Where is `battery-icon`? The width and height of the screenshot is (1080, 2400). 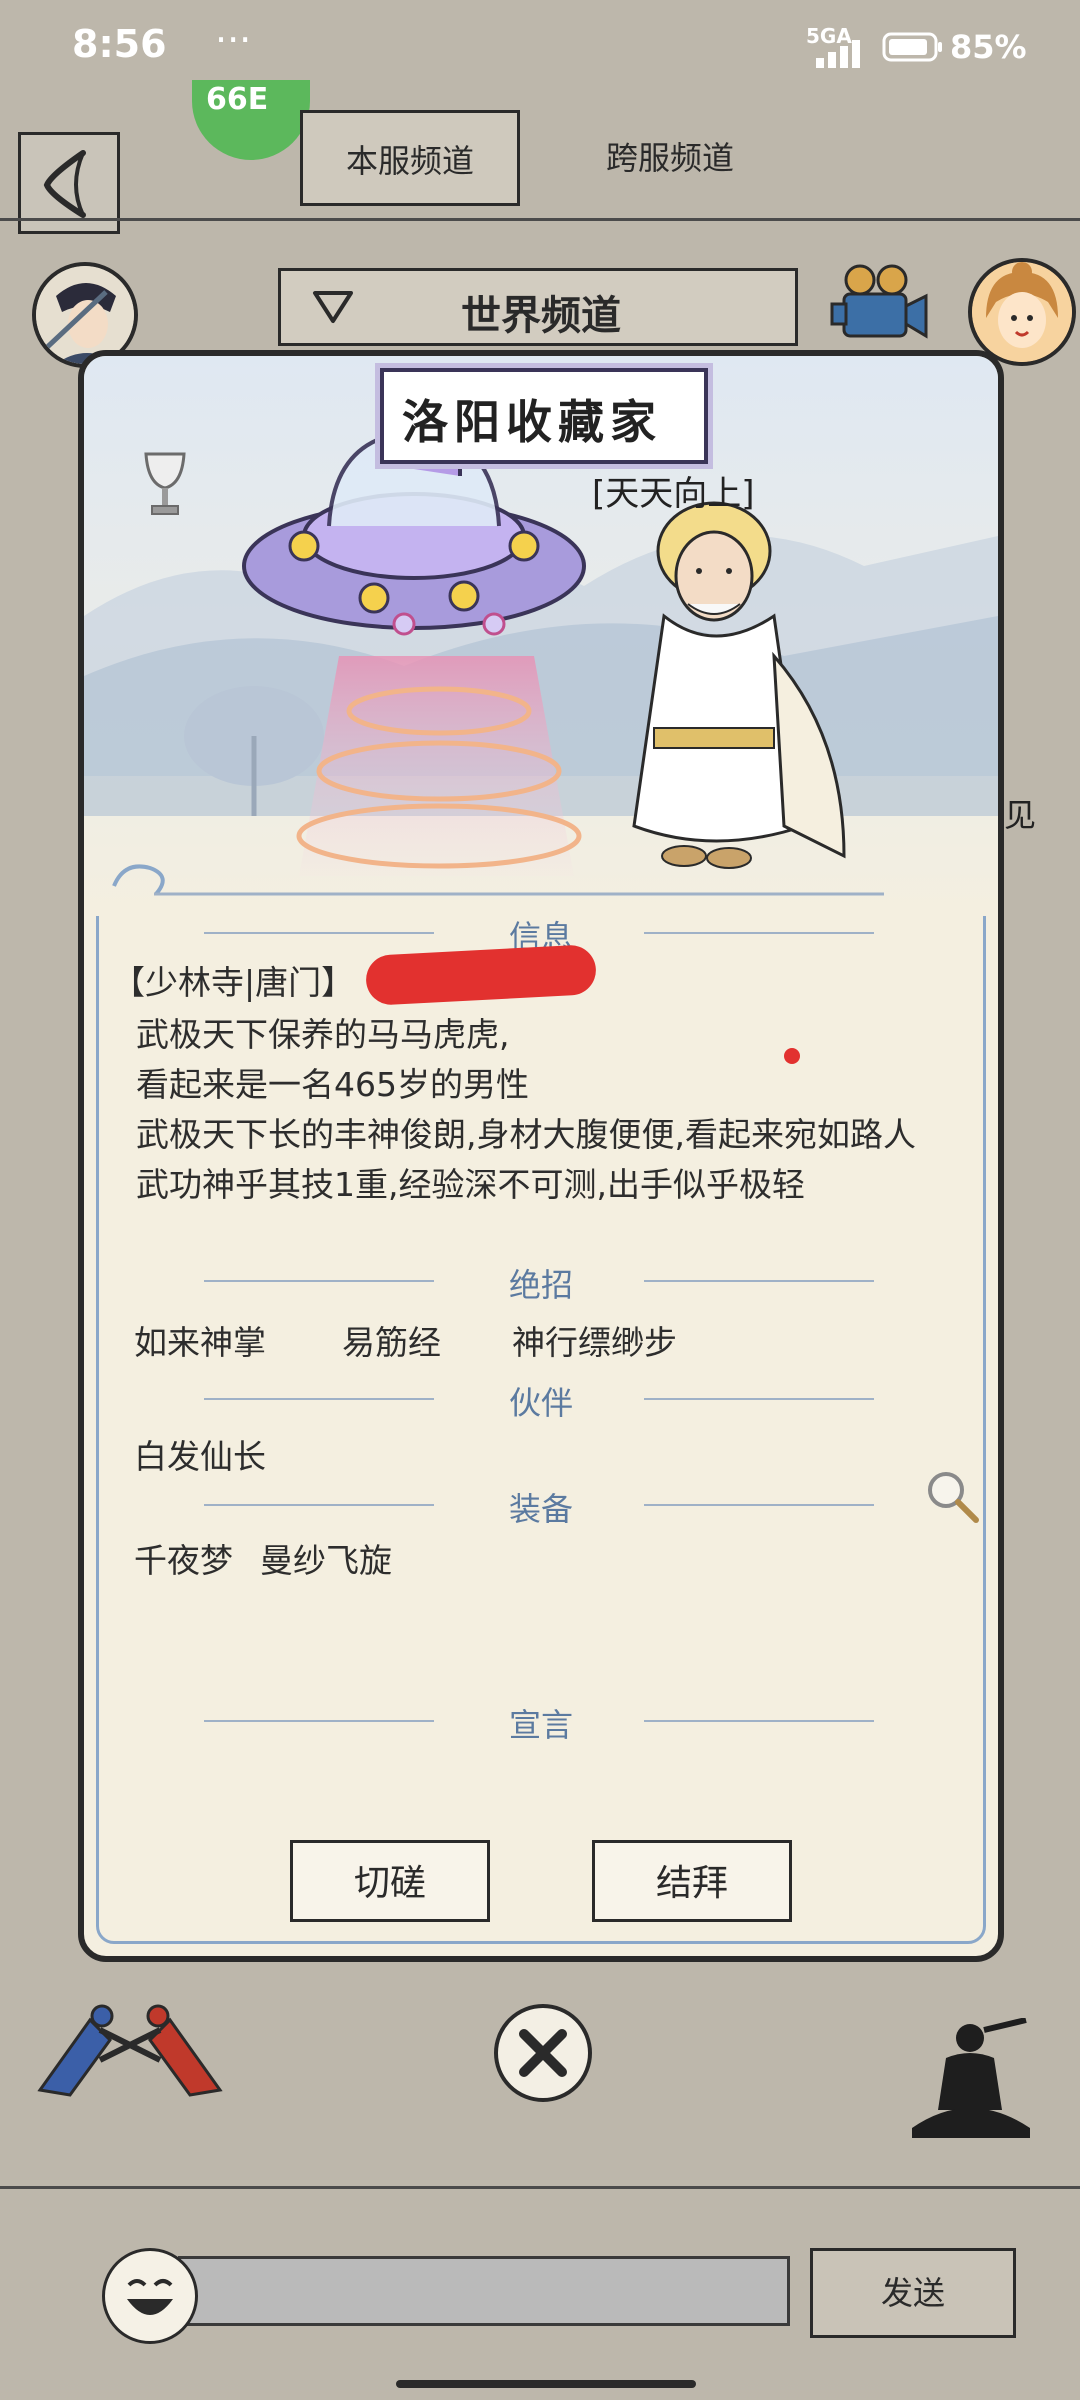 battery-icon is located at coordinates (912, 47).